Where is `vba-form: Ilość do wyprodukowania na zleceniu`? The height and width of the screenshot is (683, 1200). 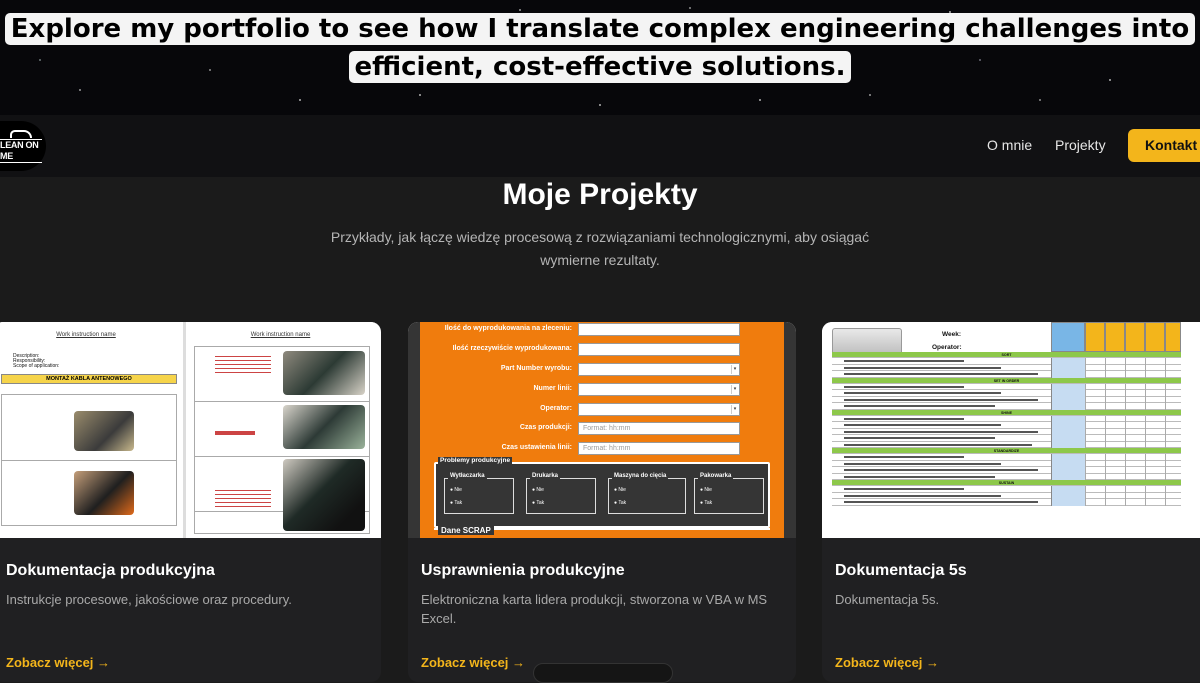 vba-form: Ilość do wyprodukowania na zleceniu is located at coordinates (602, 430).